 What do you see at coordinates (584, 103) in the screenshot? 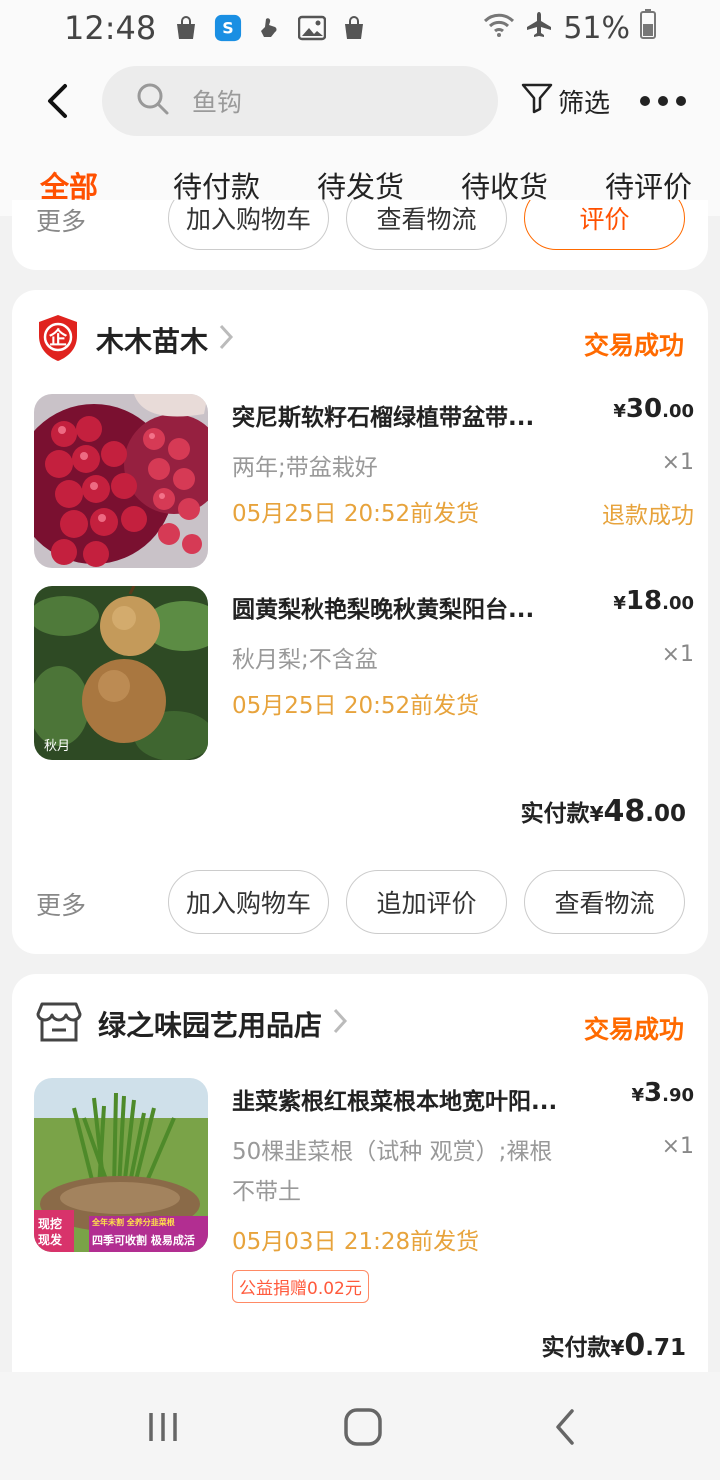
I see `filter-label: 筛选` at bounding box center [584, 103].